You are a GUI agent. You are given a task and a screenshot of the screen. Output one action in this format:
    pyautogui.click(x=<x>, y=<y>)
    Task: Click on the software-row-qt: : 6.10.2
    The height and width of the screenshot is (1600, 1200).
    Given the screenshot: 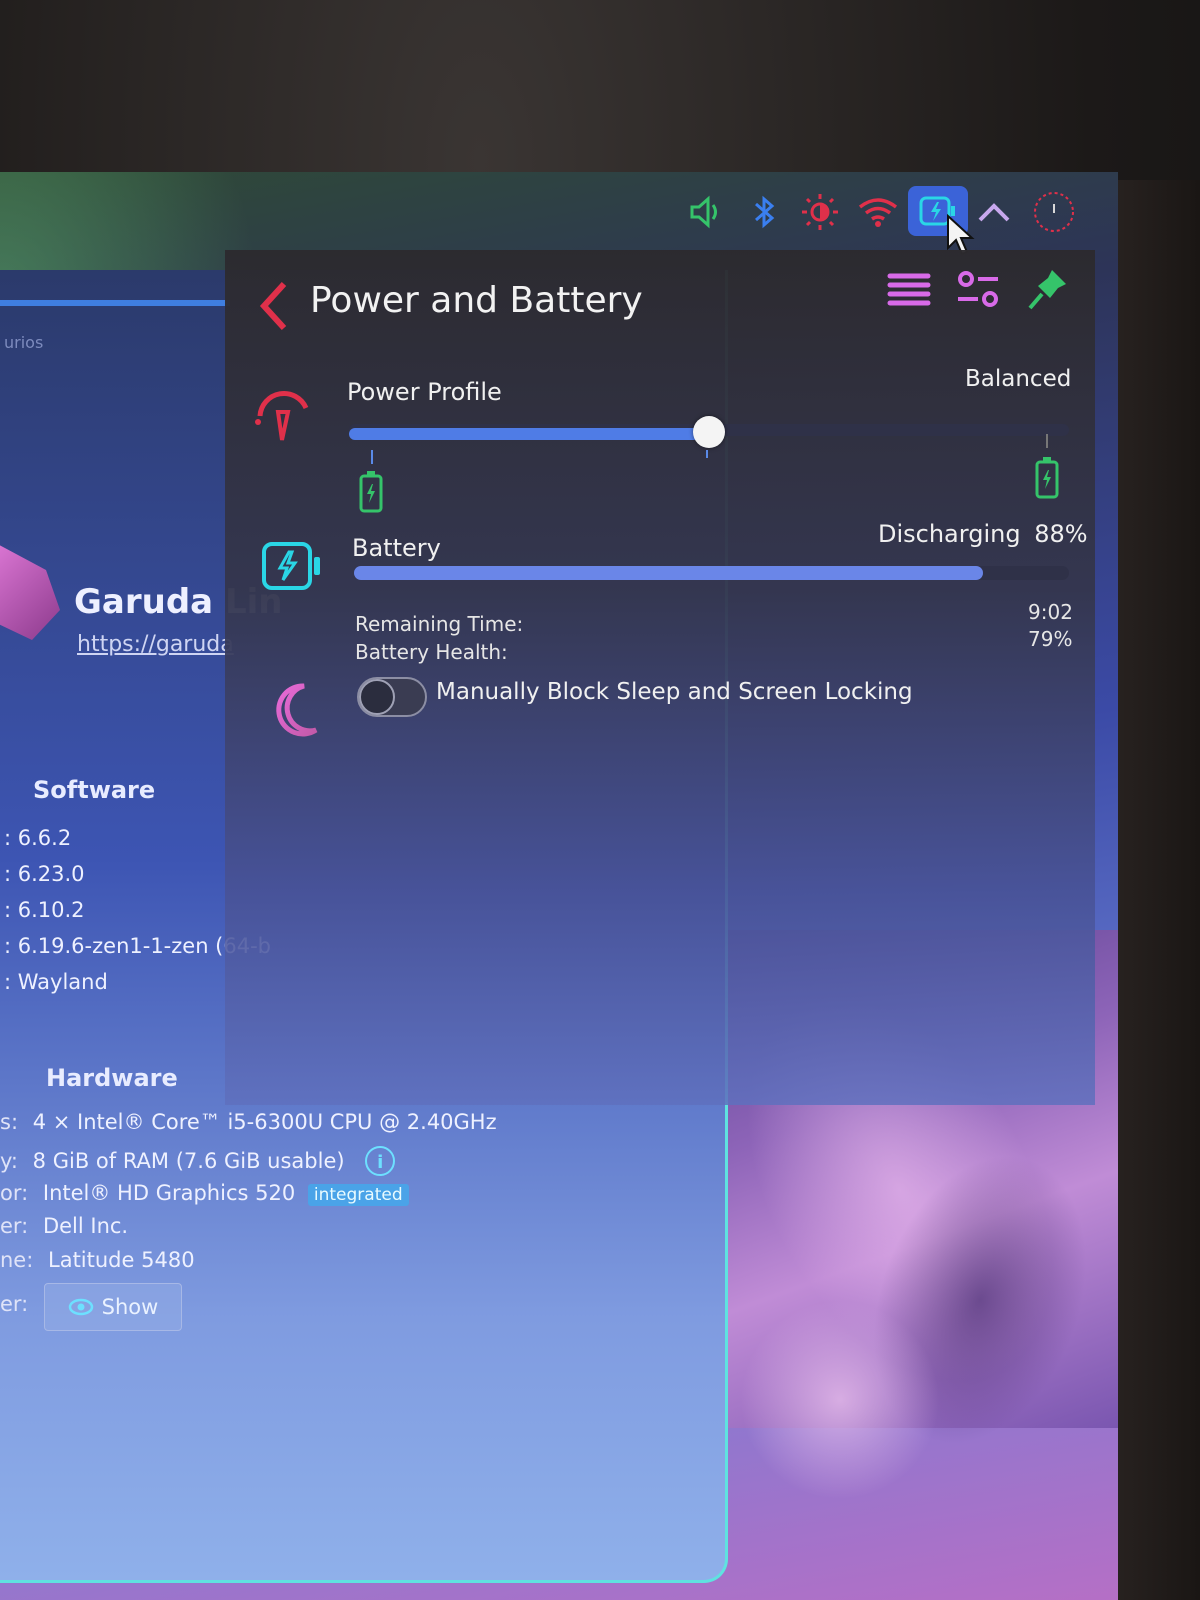 What is the action you would take?
    pyautogui.click(x=44, y=910)
    